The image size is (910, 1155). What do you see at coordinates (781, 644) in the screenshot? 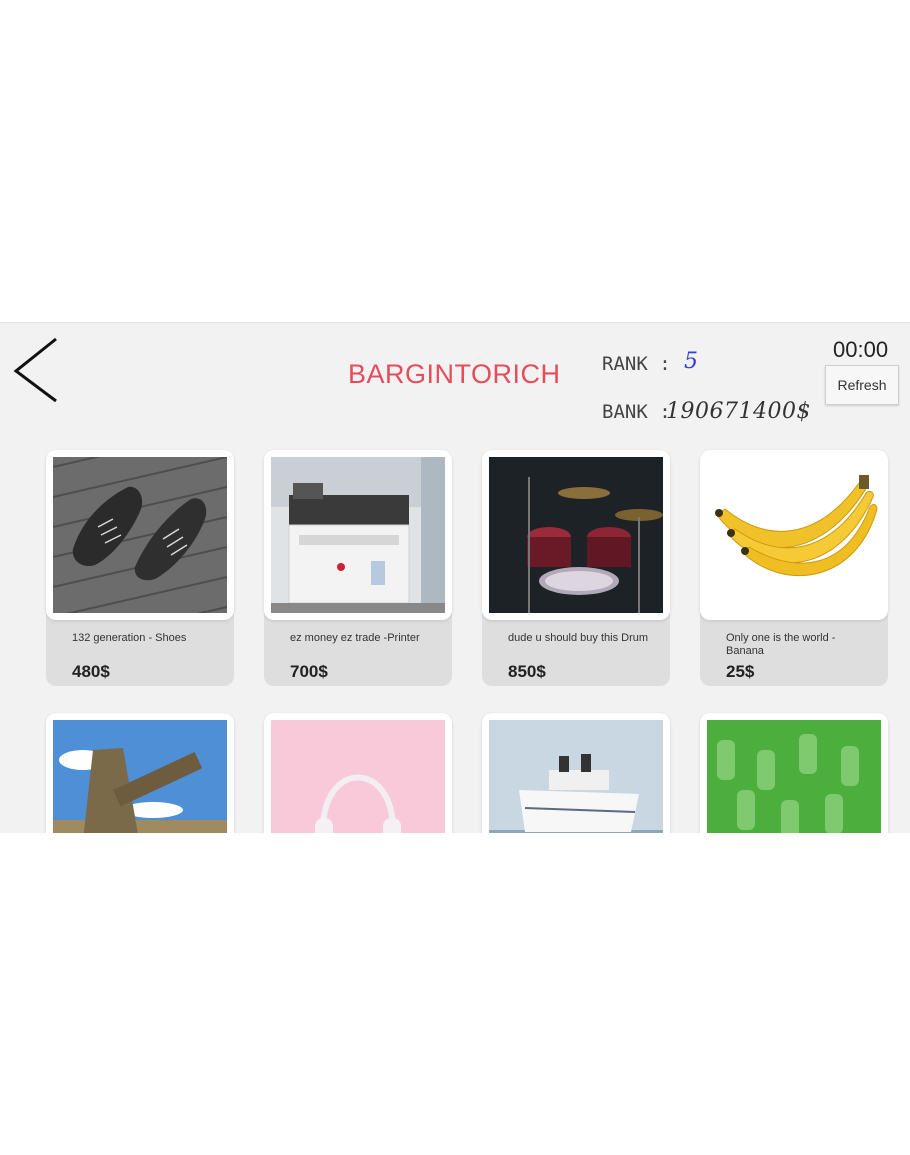
I see `product-name: Only one is the world - Banana` at bounding box center [781, 644].